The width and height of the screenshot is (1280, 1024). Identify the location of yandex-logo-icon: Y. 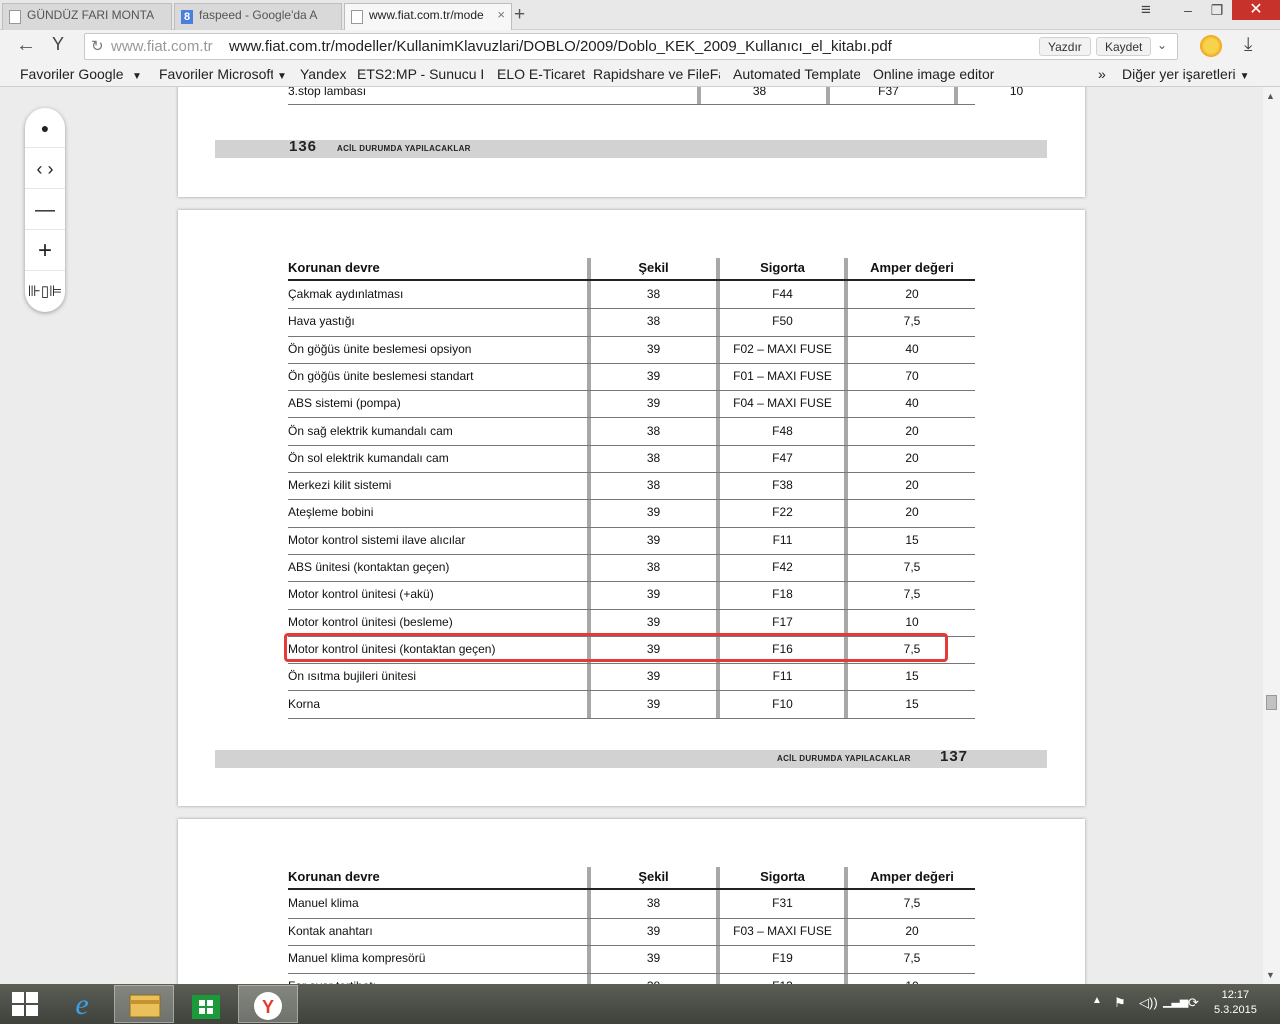
(58, 44).